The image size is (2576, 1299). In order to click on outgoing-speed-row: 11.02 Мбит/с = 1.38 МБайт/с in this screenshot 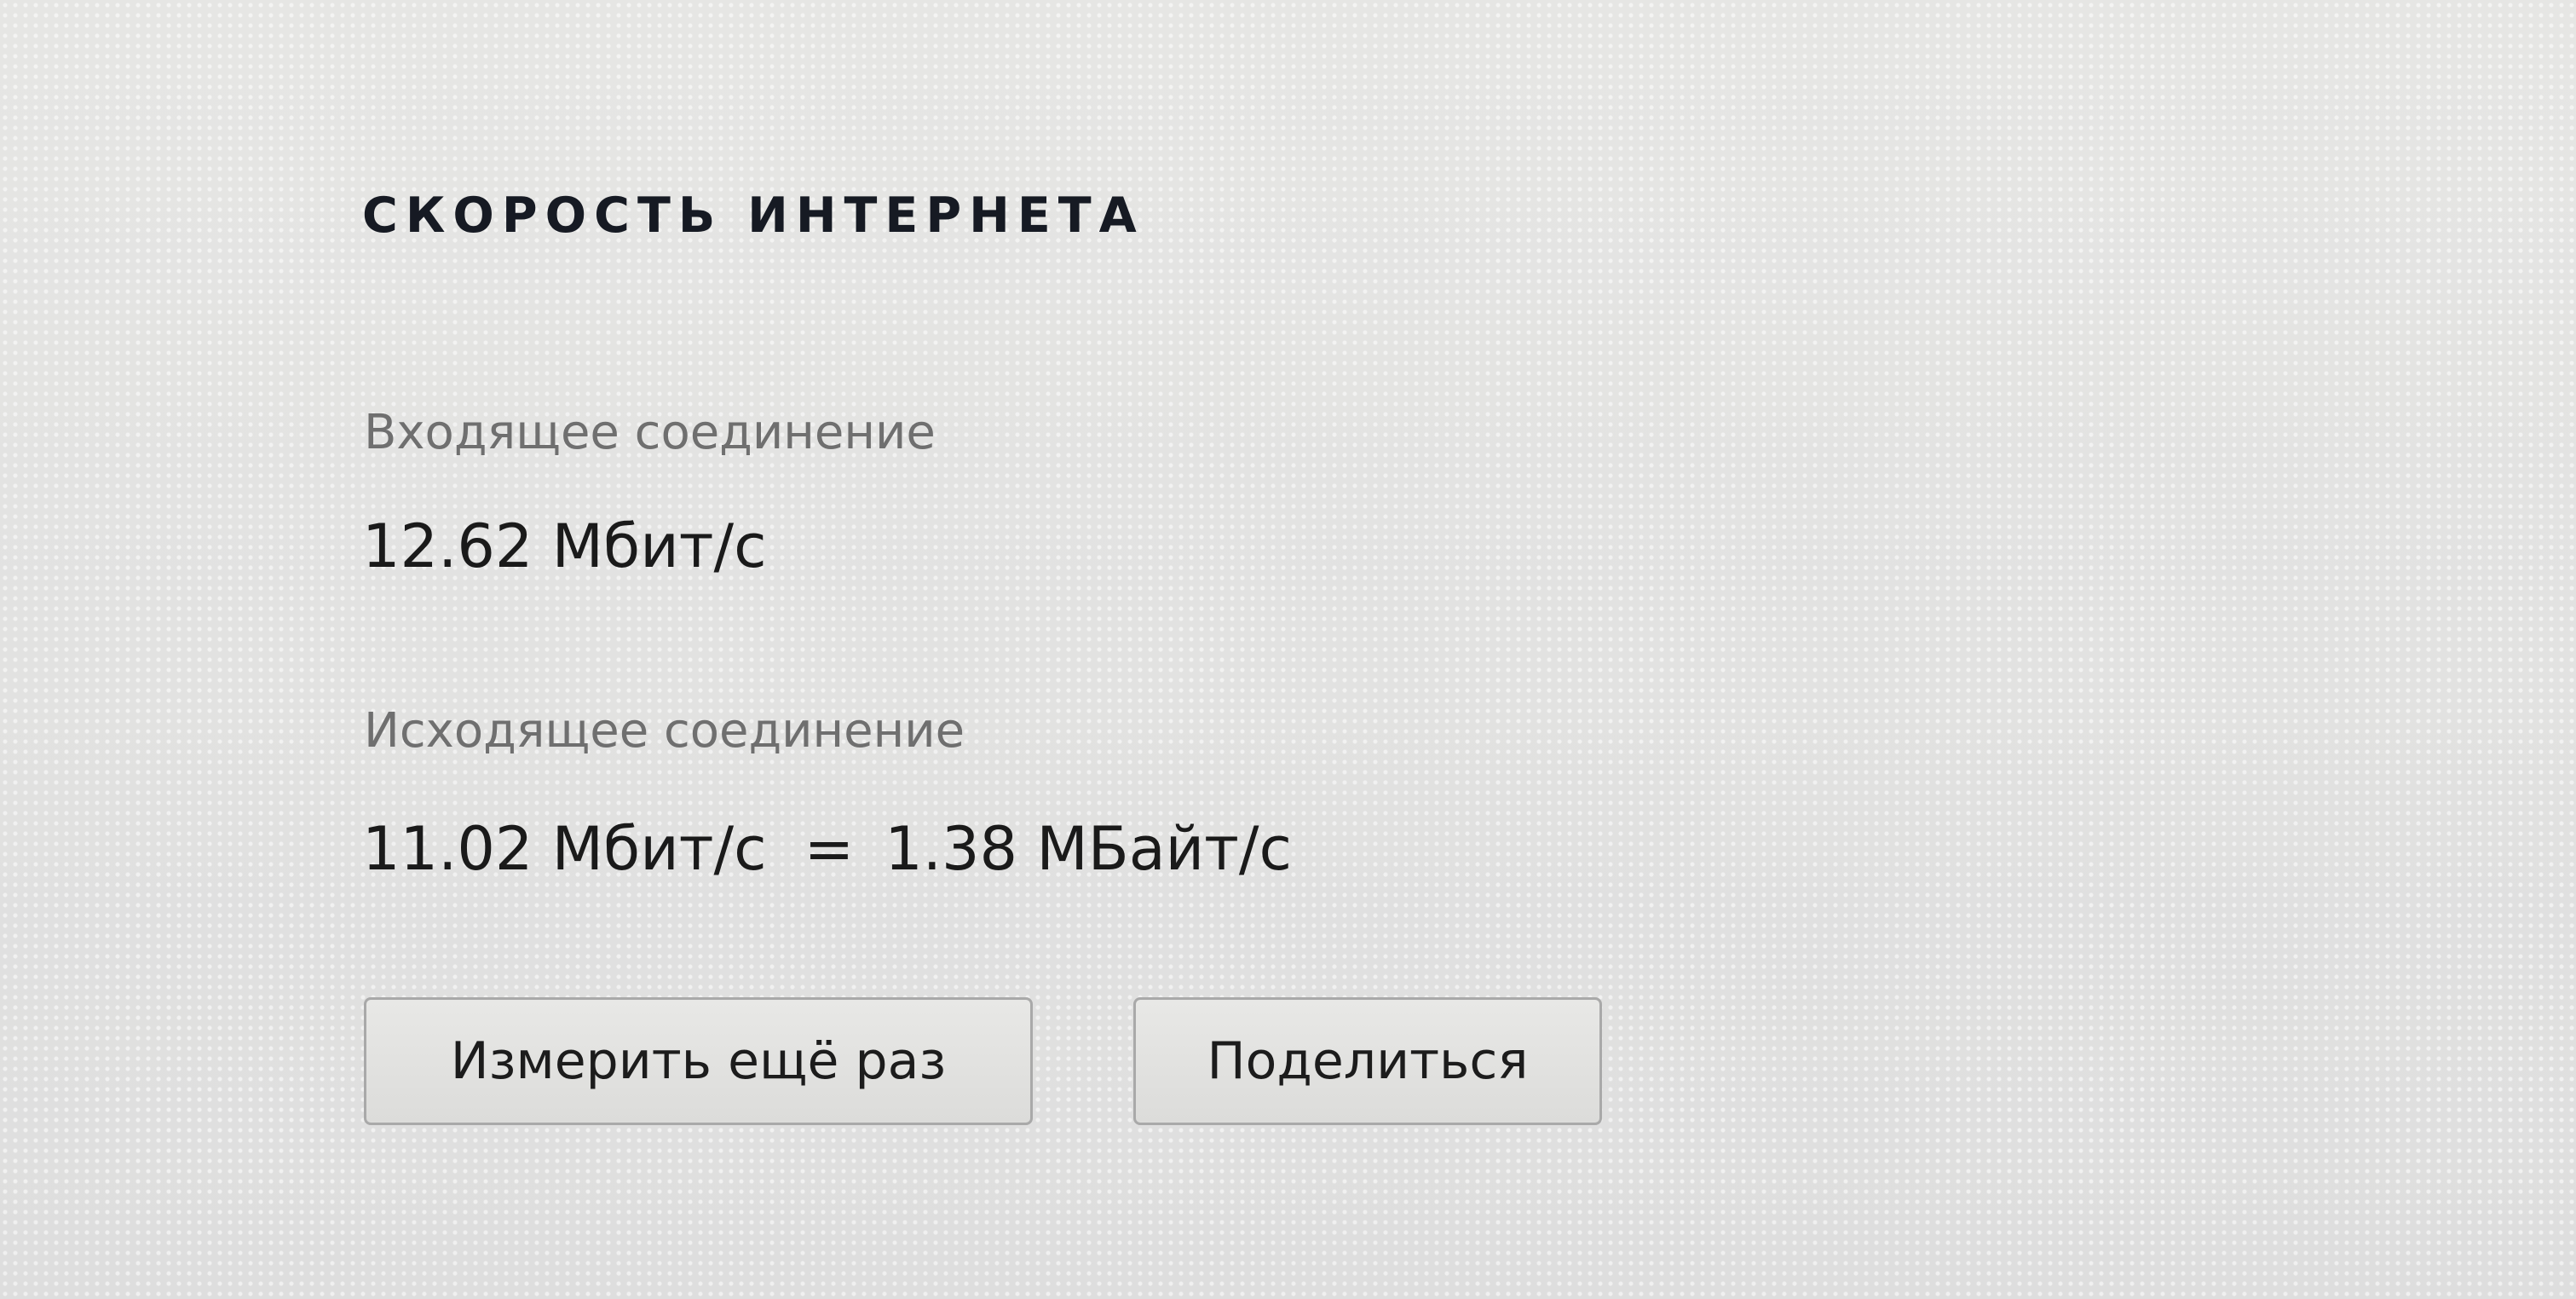, I will do `click(827, 849)`.